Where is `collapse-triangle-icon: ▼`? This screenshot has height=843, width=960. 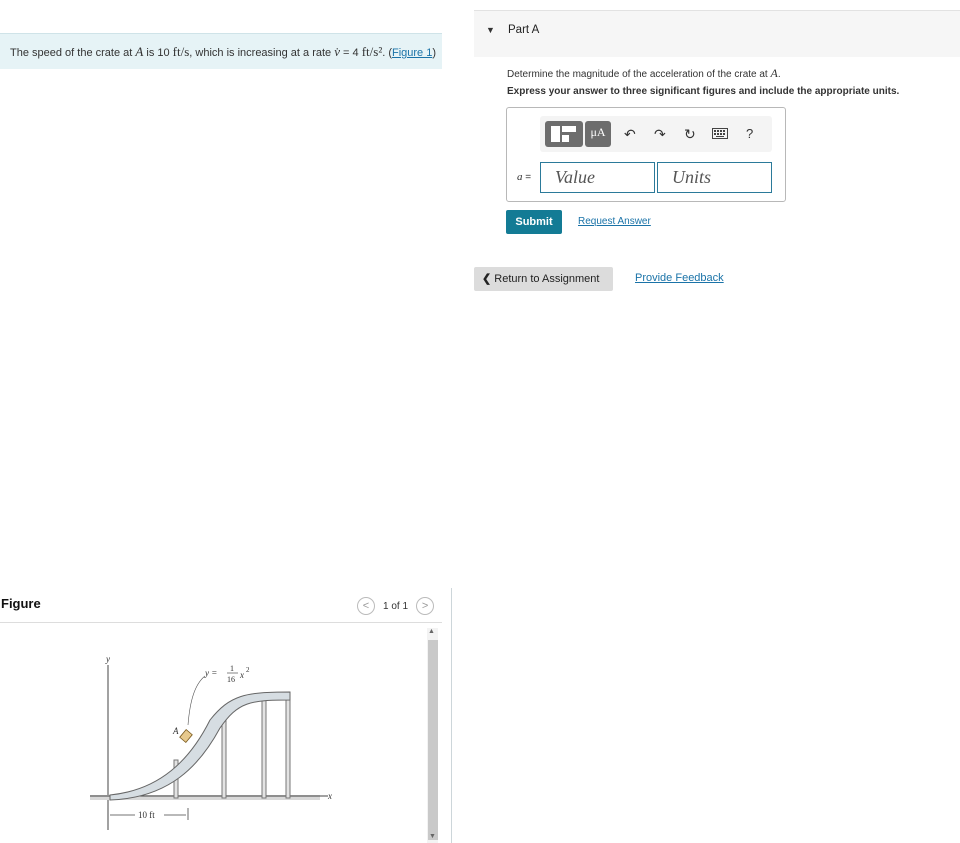 collapse-triangle-icon: ▼ is located at coordinates (490, 30).